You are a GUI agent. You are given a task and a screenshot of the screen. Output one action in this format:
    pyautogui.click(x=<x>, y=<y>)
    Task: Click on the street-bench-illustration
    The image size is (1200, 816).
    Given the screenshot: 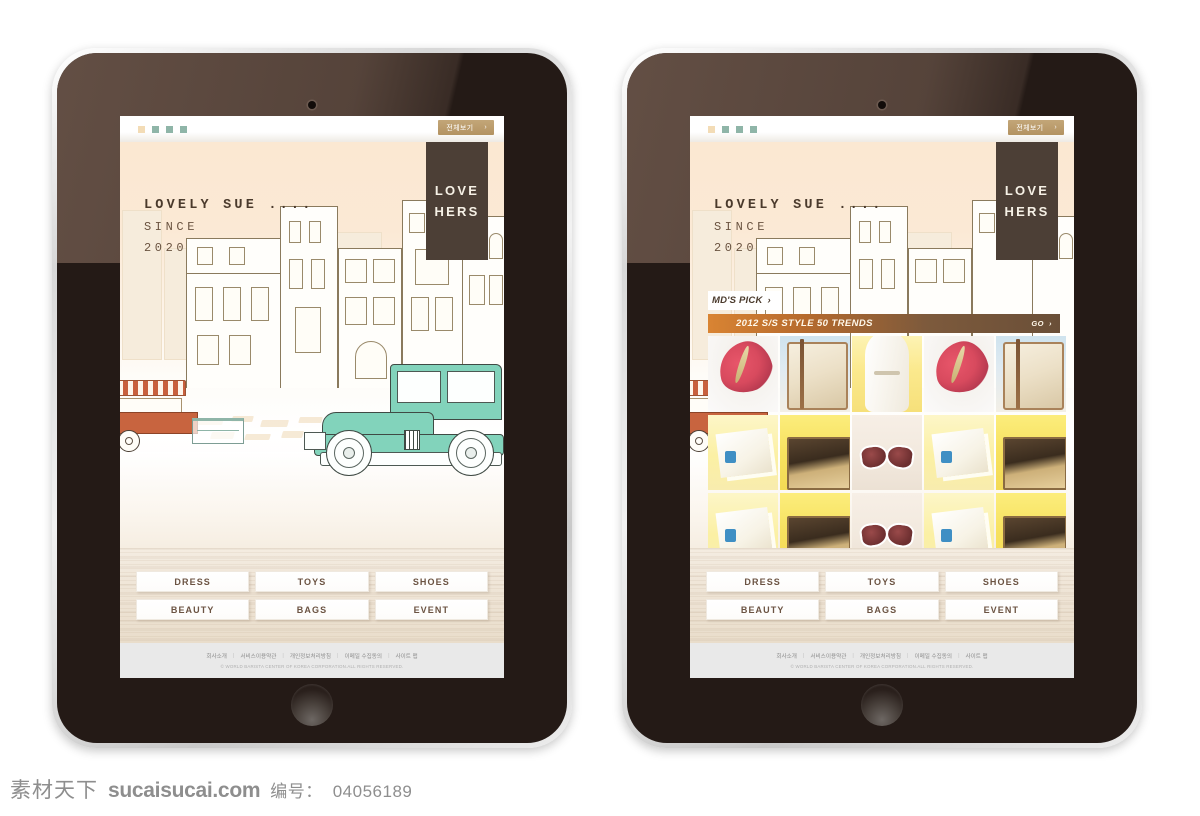 What is the action you would take?
    pyautogui.click(x=218, y=431)
    